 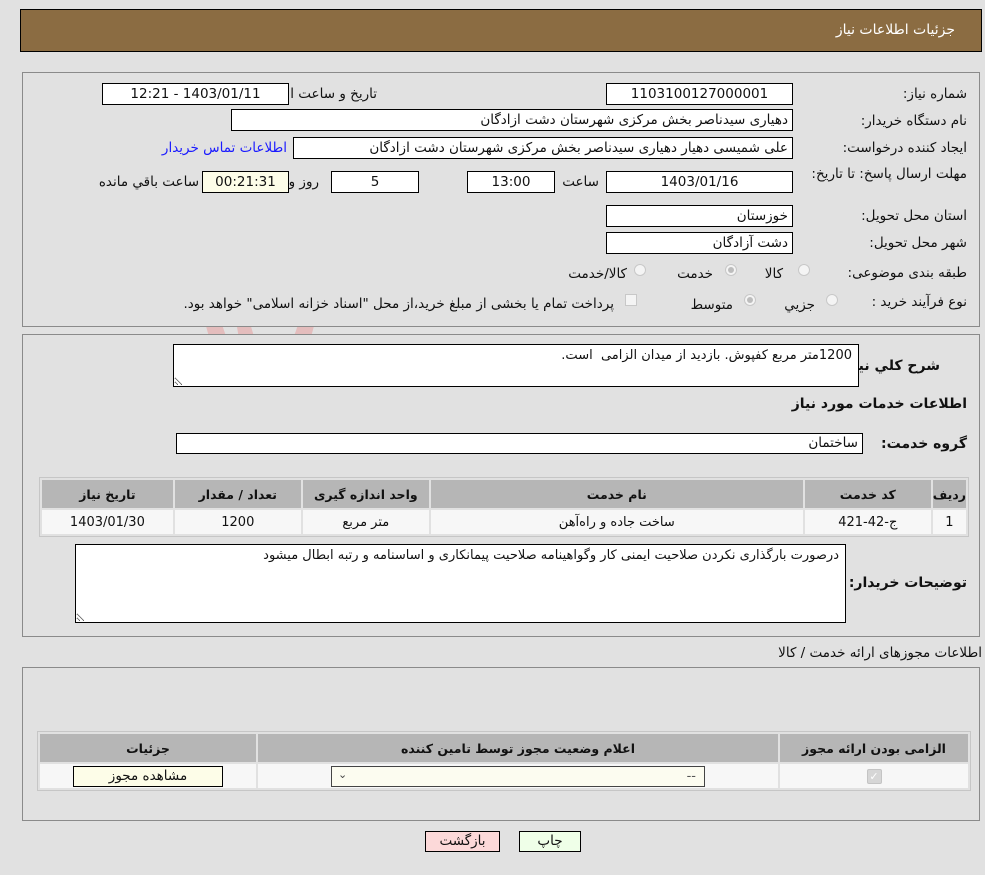 I want to click on buyer-notes-label: توضیحات خریدار:, so click(x=907, y=583).